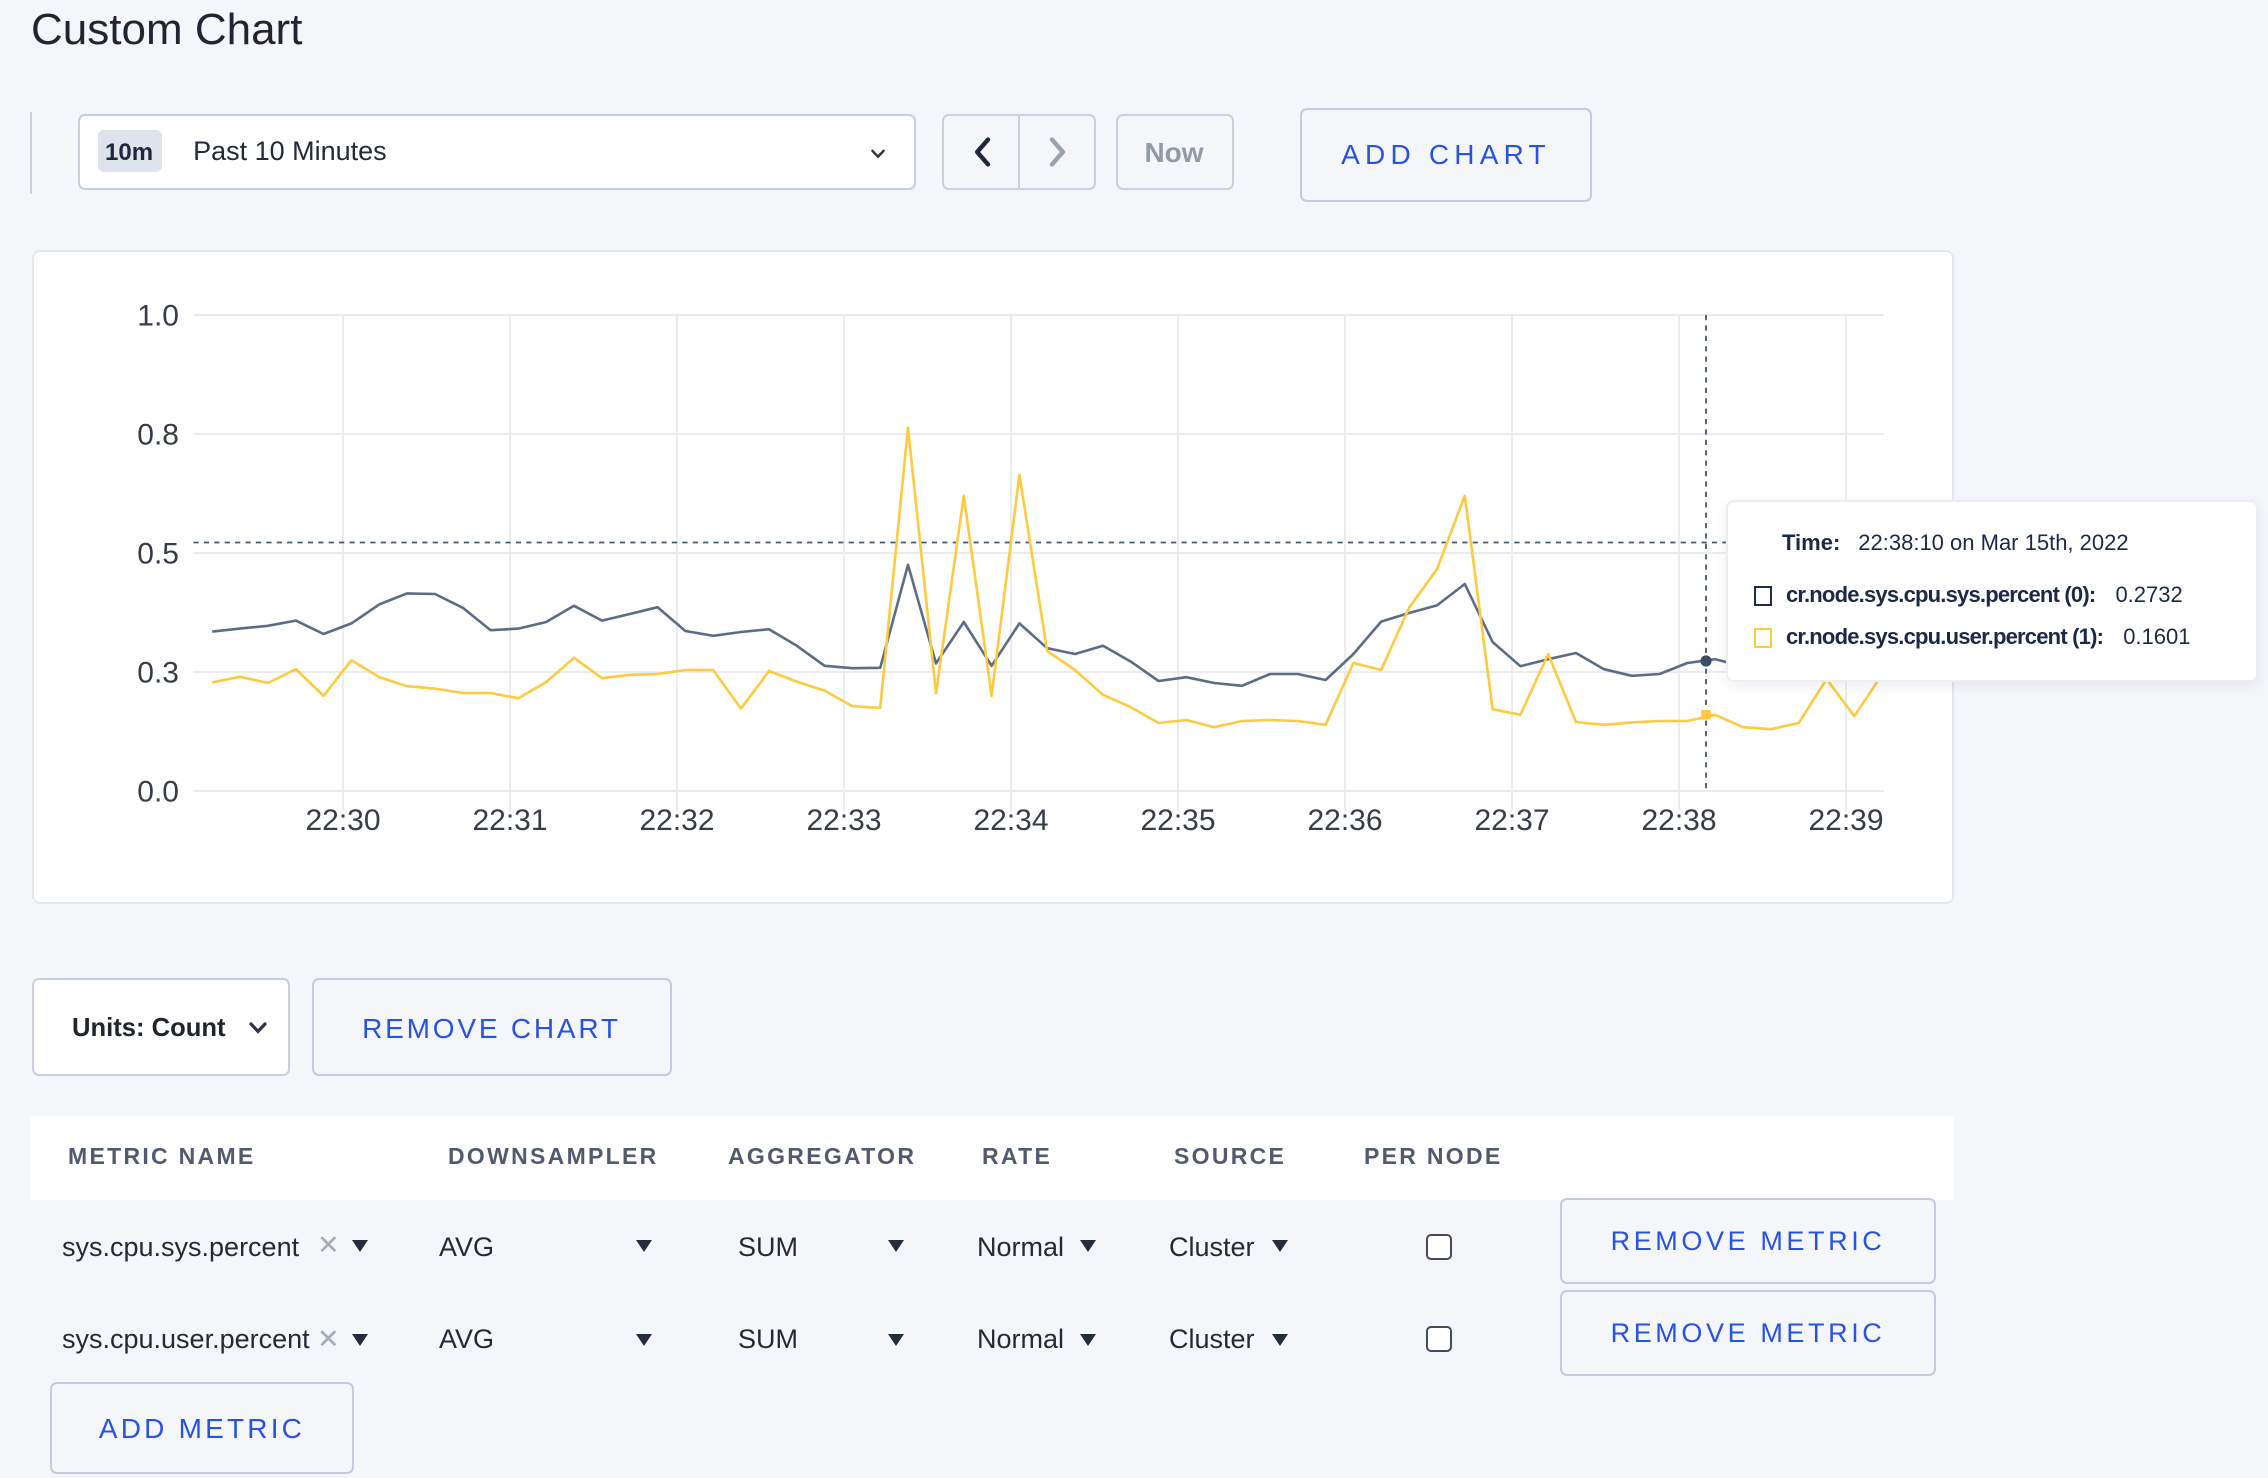 The width and height of the screenshot is (2268, 1478). What do you see at coordinates (158, 434) in the screenshot?
I see `svg-text: 0.8` at bounding box center [158, 434].